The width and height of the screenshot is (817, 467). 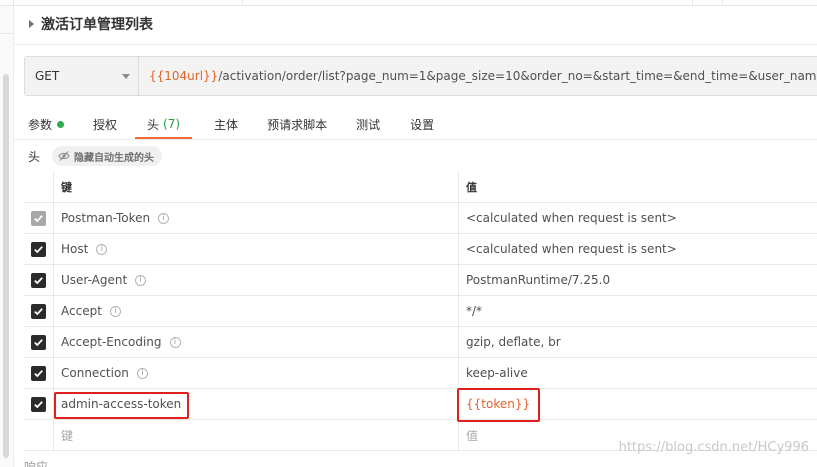 What do you see at coordinates (74, 249) in the screenshot?
I see `header-key: Host` at bounding box center [74, 249].